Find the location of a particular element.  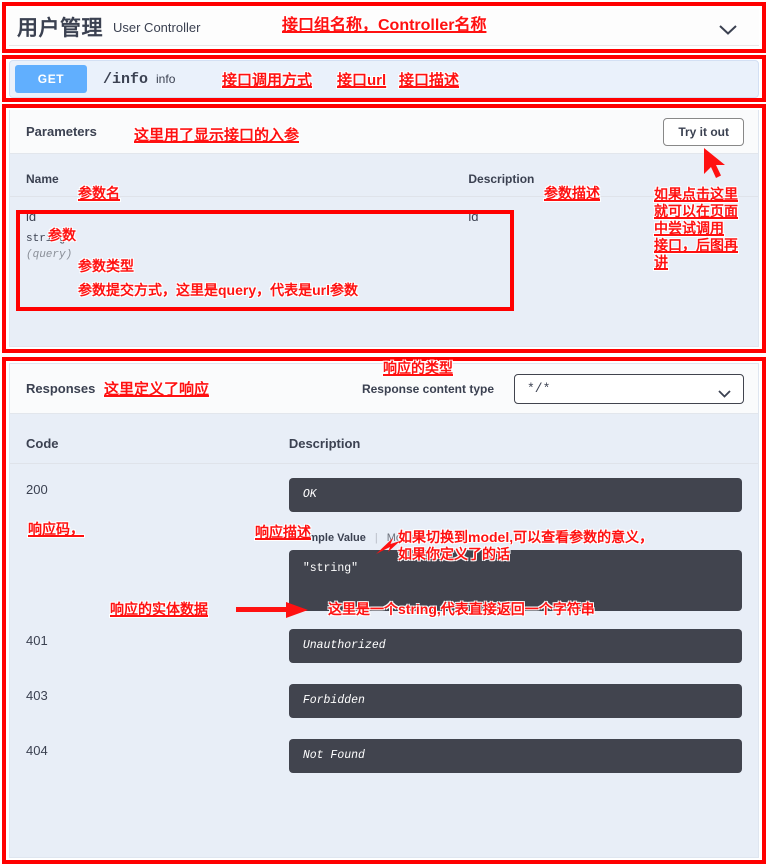

try-it-out-button: Try it out is located at coordinates (703, 131).